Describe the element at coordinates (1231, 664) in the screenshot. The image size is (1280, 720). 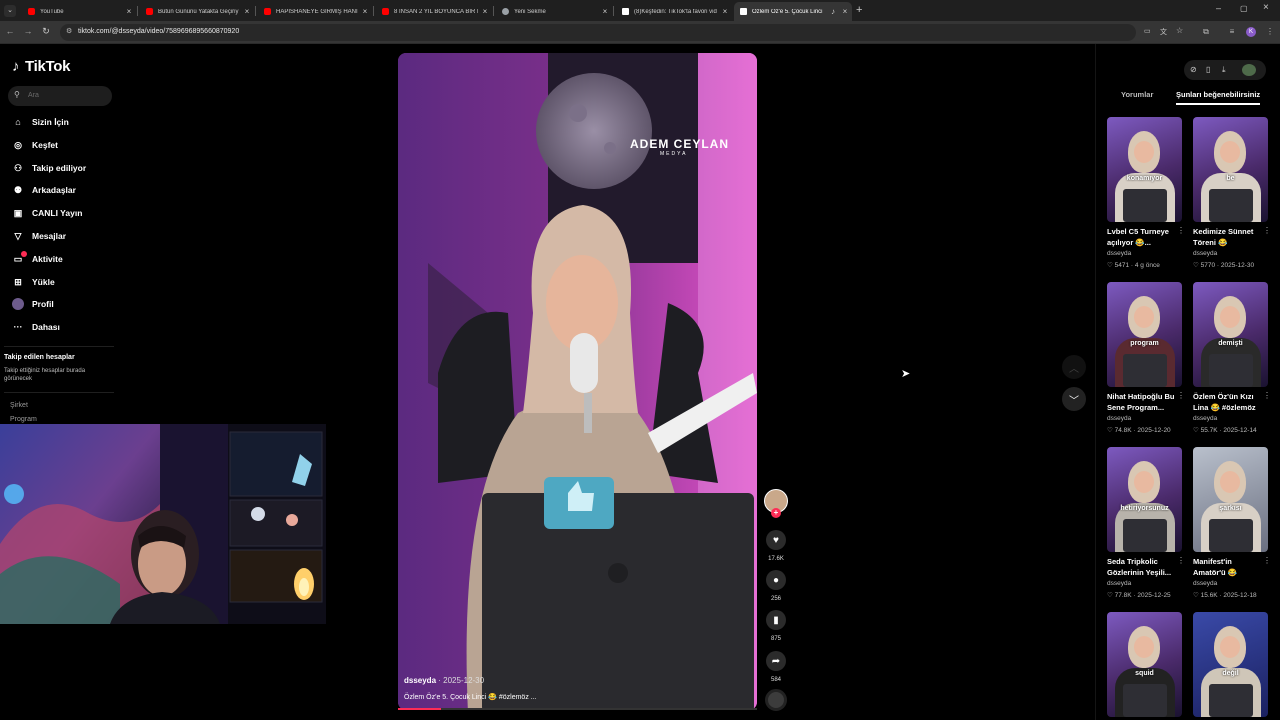
I see `recommended-video-card: değil` at that location.